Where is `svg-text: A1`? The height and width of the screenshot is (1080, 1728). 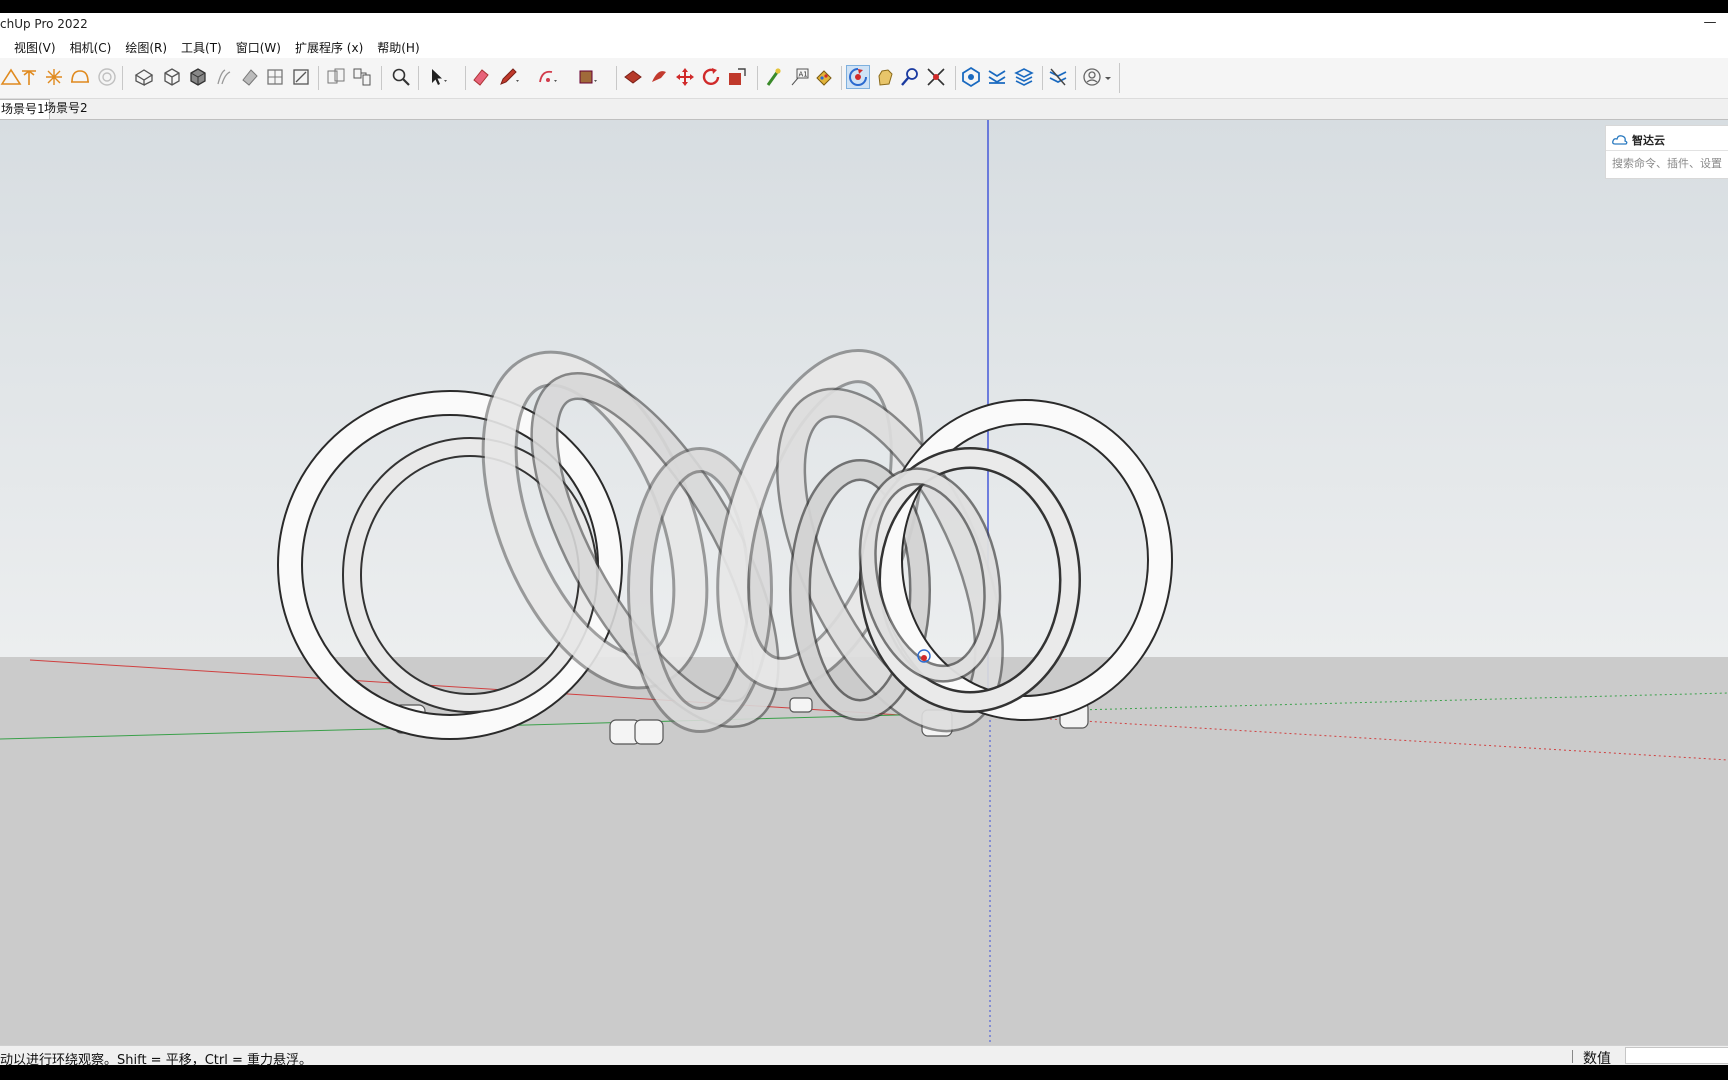
svg-text: A1 is located at coordinates (803, 75).